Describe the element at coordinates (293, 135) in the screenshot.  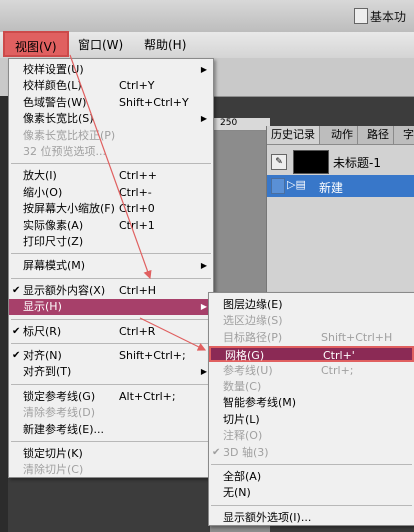
I see `tab-history: 历史记录` at that location.